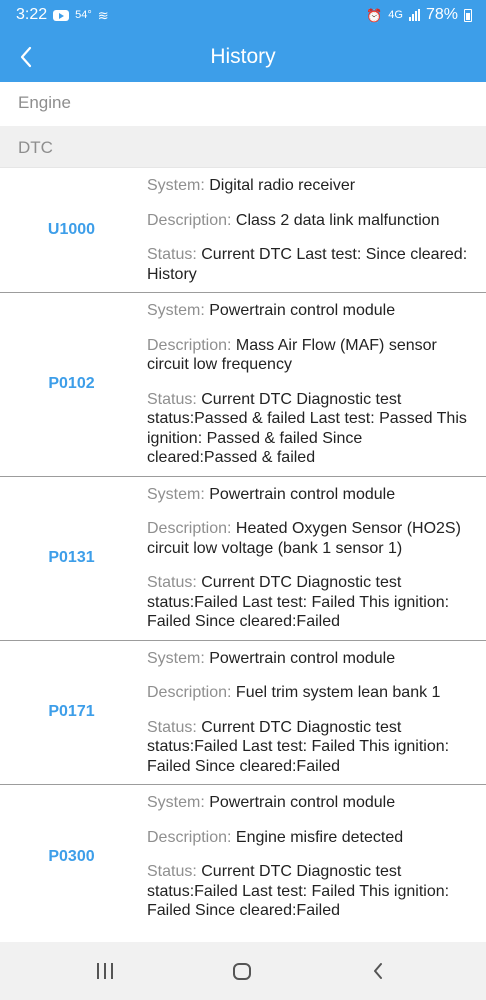 This screenshot has height=1000, width=486. Describe the element at coordinates (374, 15) in the screenshot. I see `alarm-icon: ⏰` at that location.